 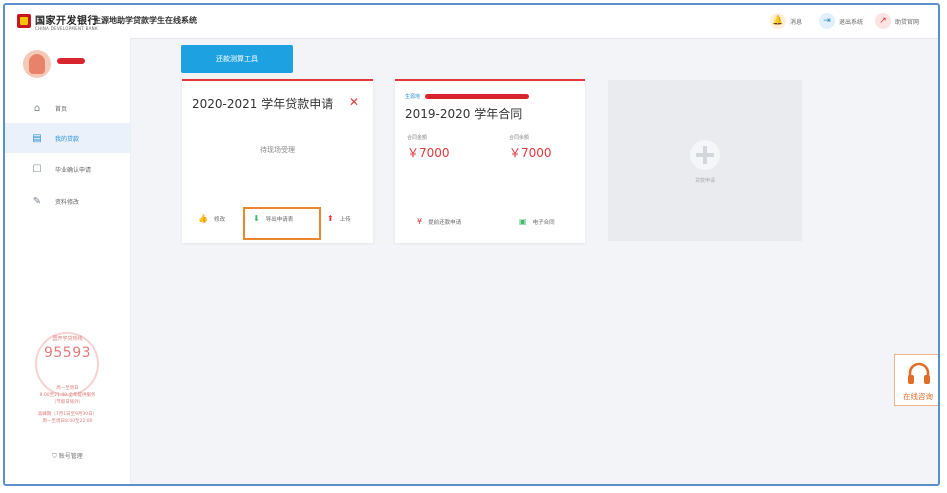 What do you see at coordinates (464, 114) in the screenshot?
I see `card-title: 2019-2020 学年合同` at bounding box center [464, 114].